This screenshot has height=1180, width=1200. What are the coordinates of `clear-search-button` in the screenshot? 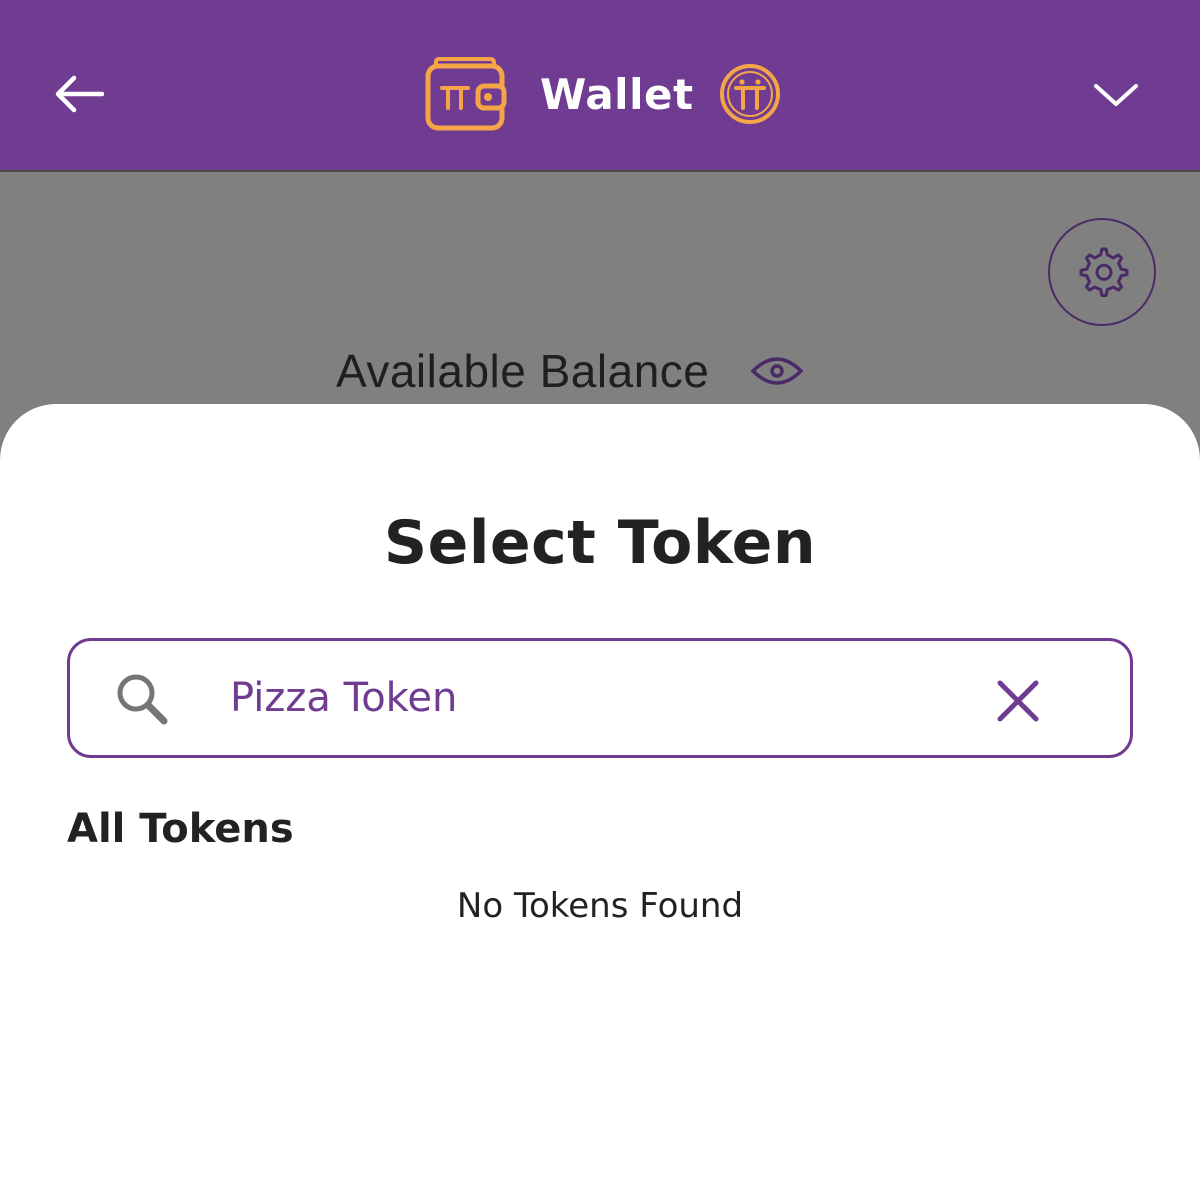 It's located at (1018, 701).